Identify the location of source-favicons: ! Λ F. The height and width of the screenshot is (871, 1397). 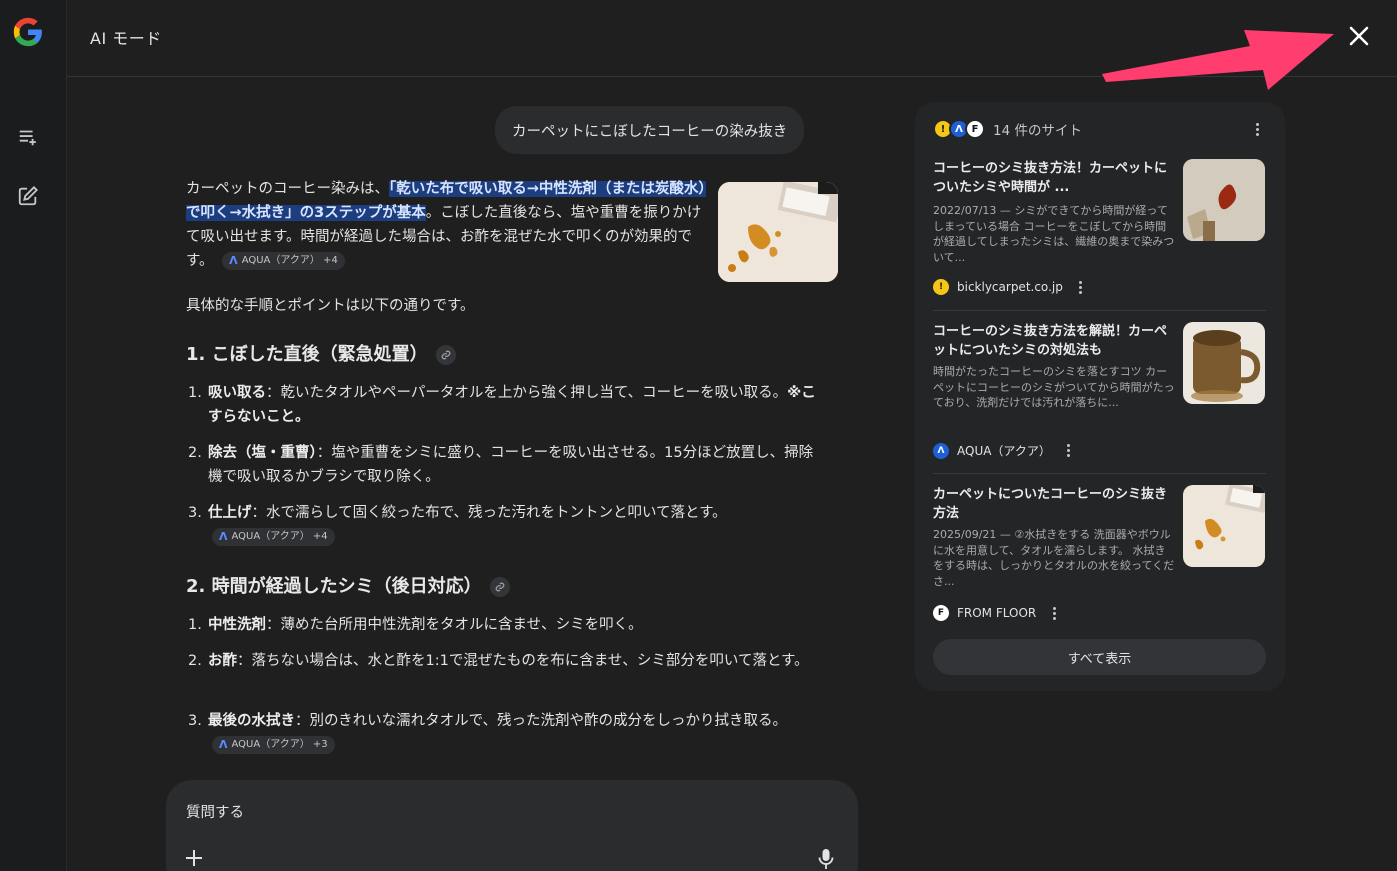
(960, 129).